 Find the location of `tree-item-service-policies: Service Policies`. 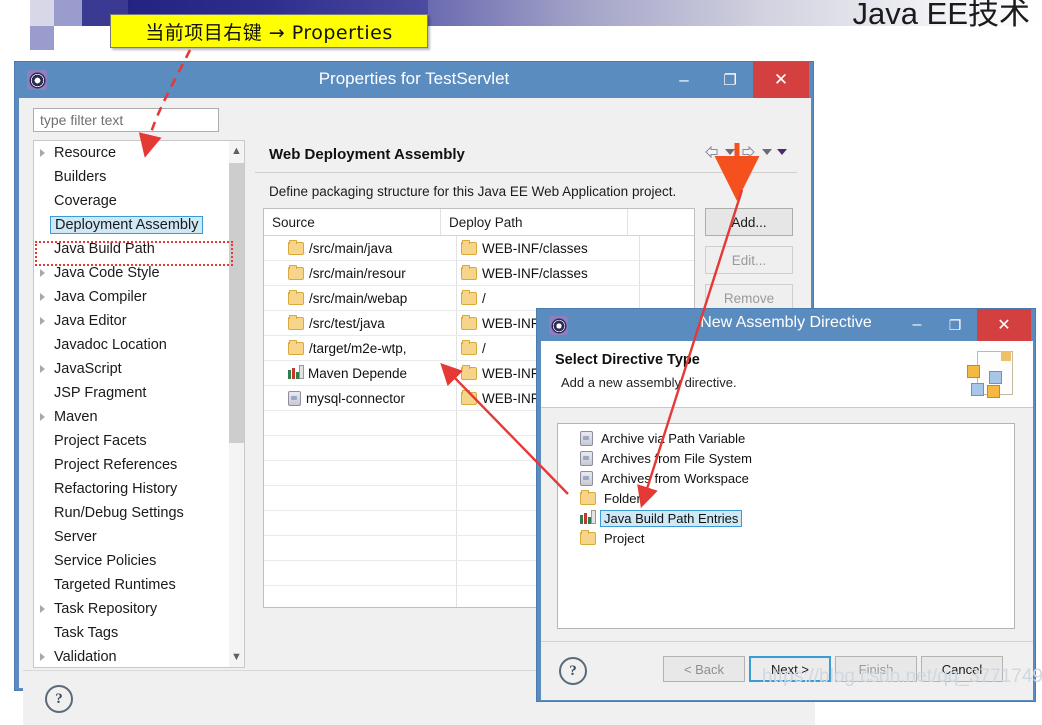

tree-item-service-policies: Service Policies is located at coordinates (139, 561).